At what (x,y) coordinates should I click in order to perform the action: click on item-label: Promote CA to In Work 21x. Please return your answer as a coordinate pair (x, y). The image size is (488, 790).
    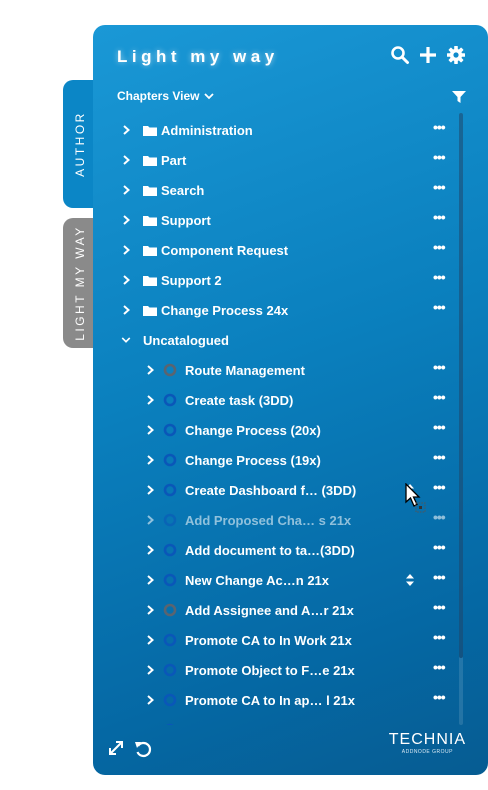
    Looking at the image, I should click on (268, 640).